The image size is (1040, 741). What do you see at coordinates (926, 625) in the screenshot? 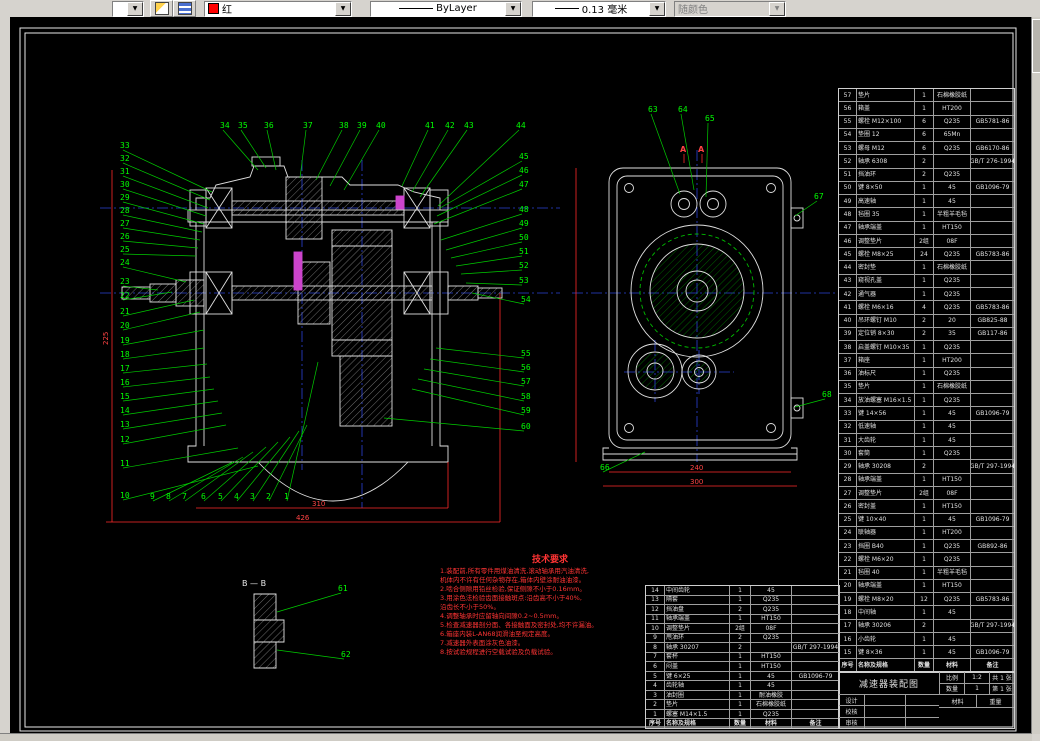
I see `bom-row: 17 轴承 30206 2 GB/T 297-1994` at bounding box center [926, 625].